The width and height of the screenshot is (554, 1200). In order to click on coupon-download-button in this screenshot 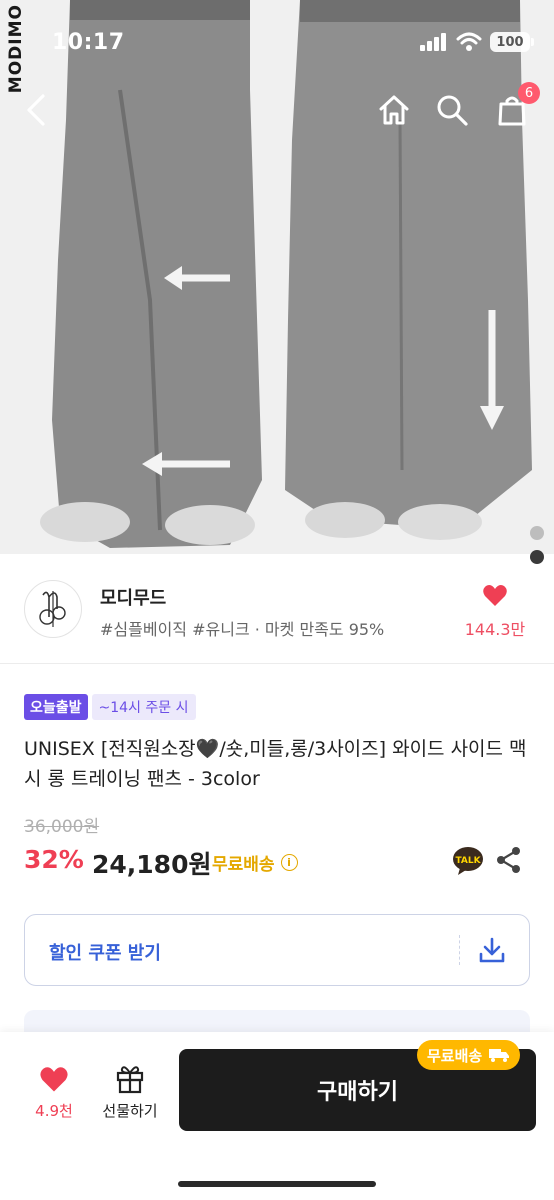, I will do `click(492, 952)`.